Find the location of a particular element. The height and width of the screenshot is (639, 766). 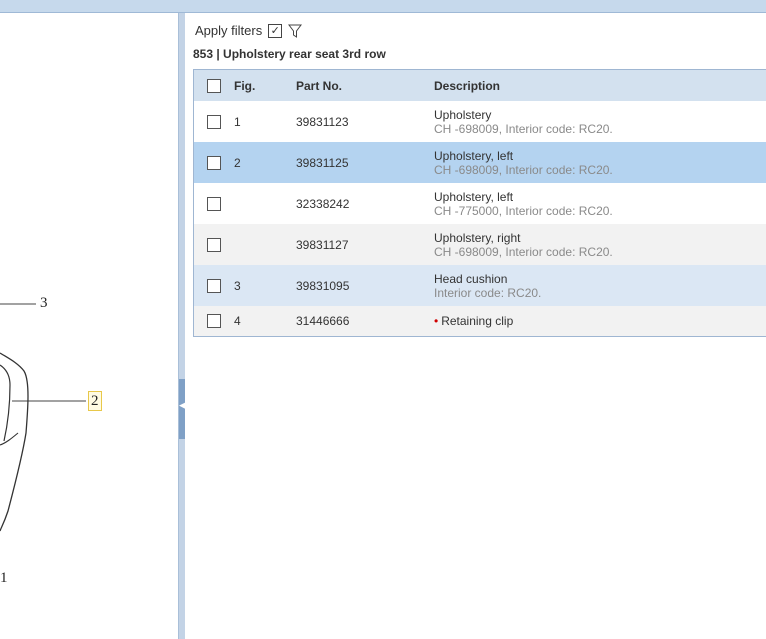

row-part-no: 39831095 is located at coordinates (323, 285).